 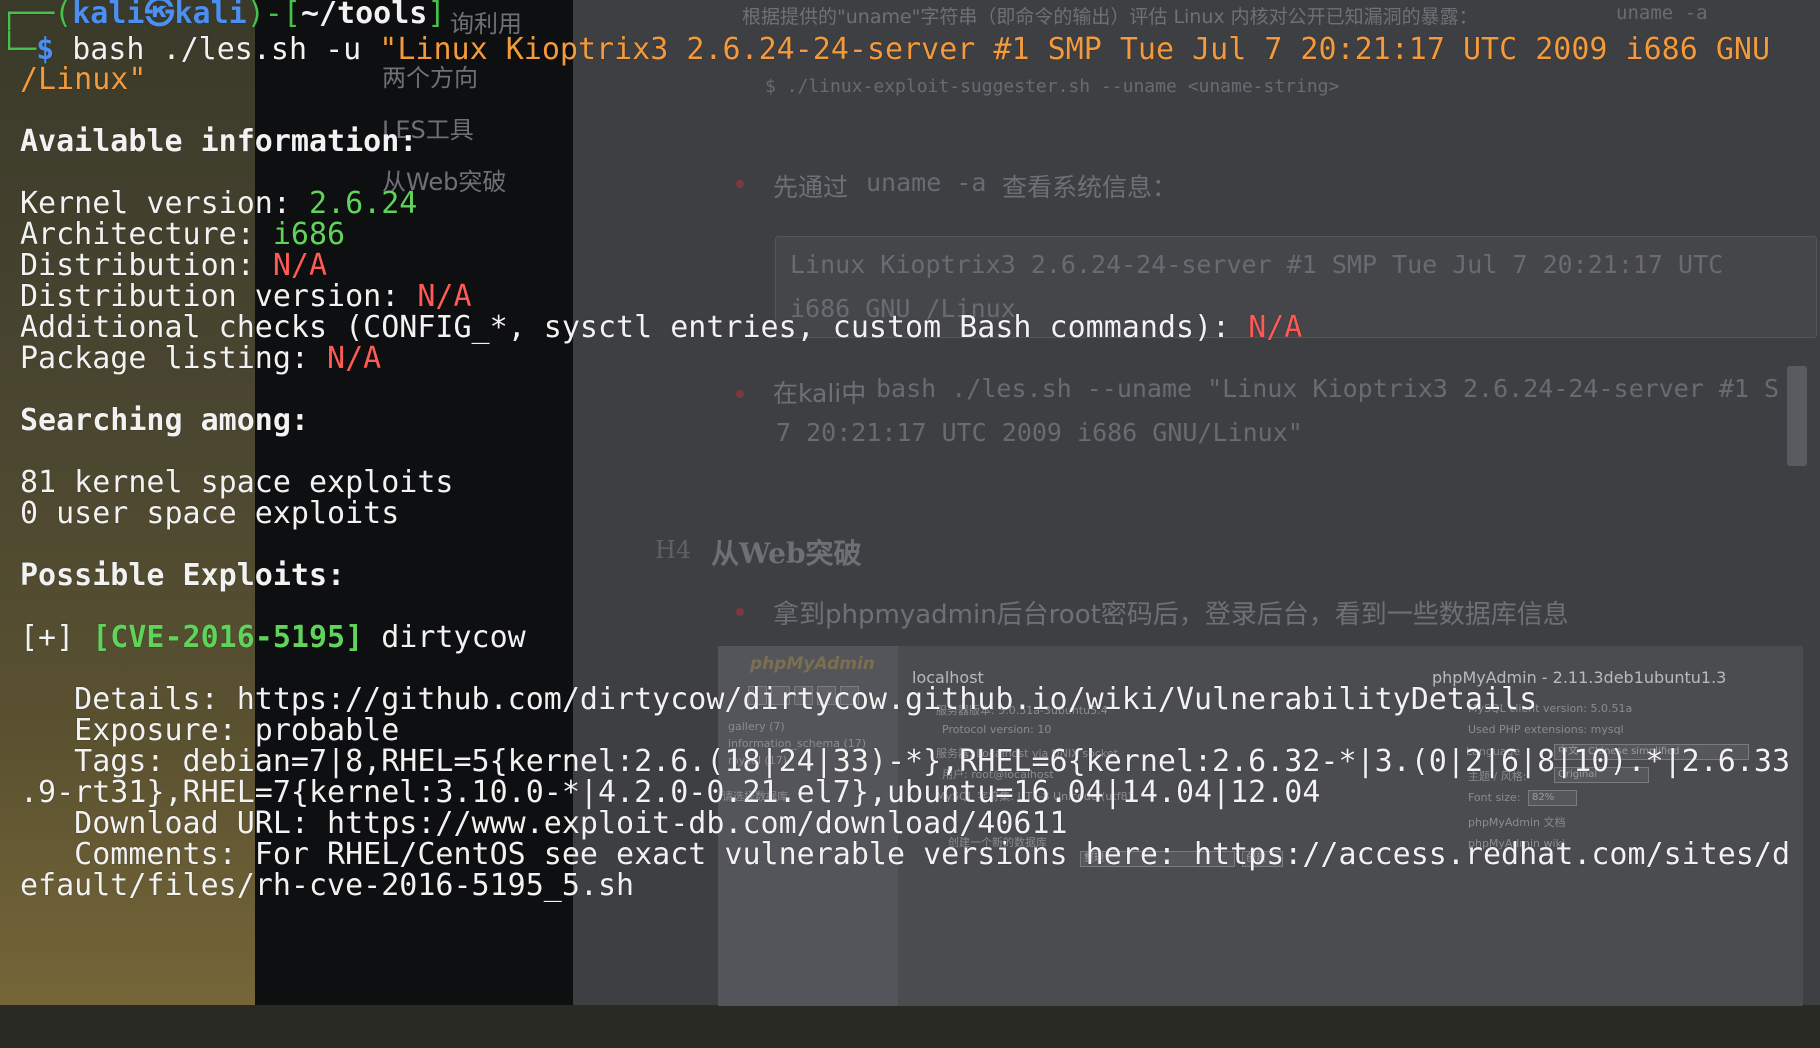 I want to click on prompt-line-1: ┌──(kali㉿kali)-[~/tools], so click(x=222, y=16).